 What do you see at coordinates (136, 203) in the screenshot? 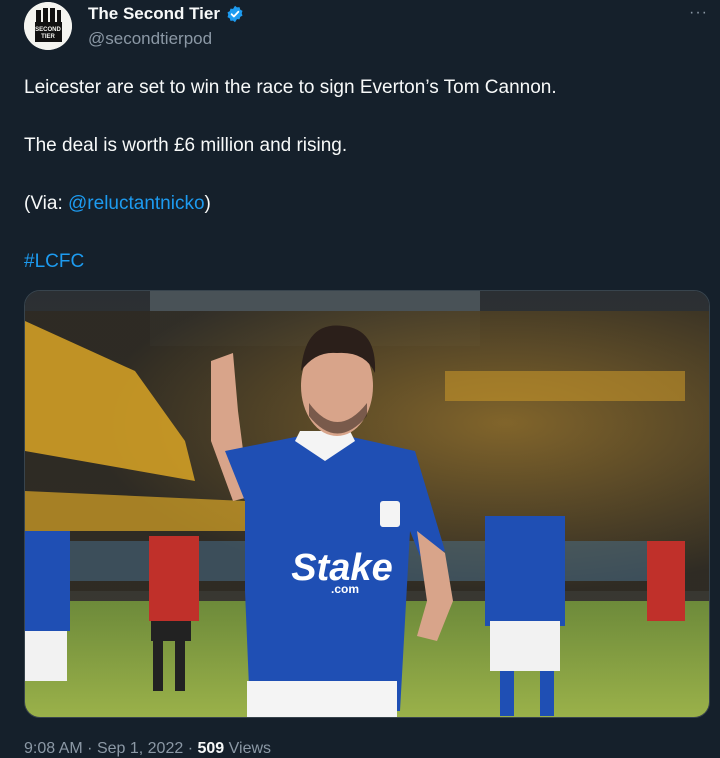
I see `via-mention-link: @reluctantnicko` at bounding box center [136, 203].